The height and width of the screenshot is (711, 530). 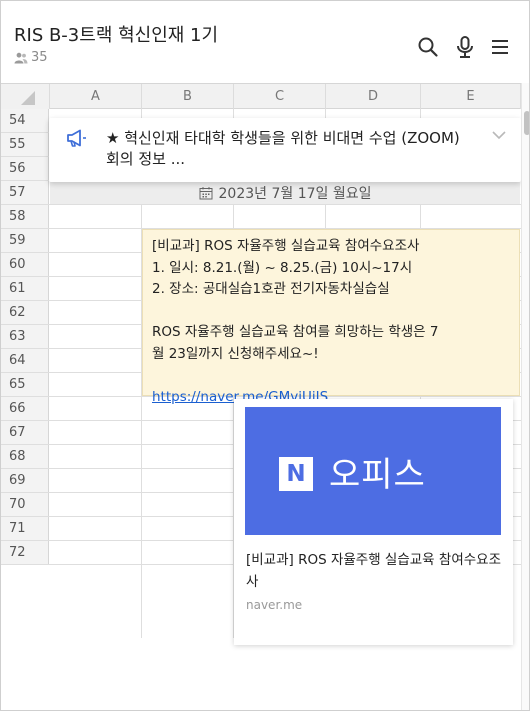 What do you see at coordinates (25, 432) in the screenshot?
I see `row-number: 67` at bounding box center [25, 432].